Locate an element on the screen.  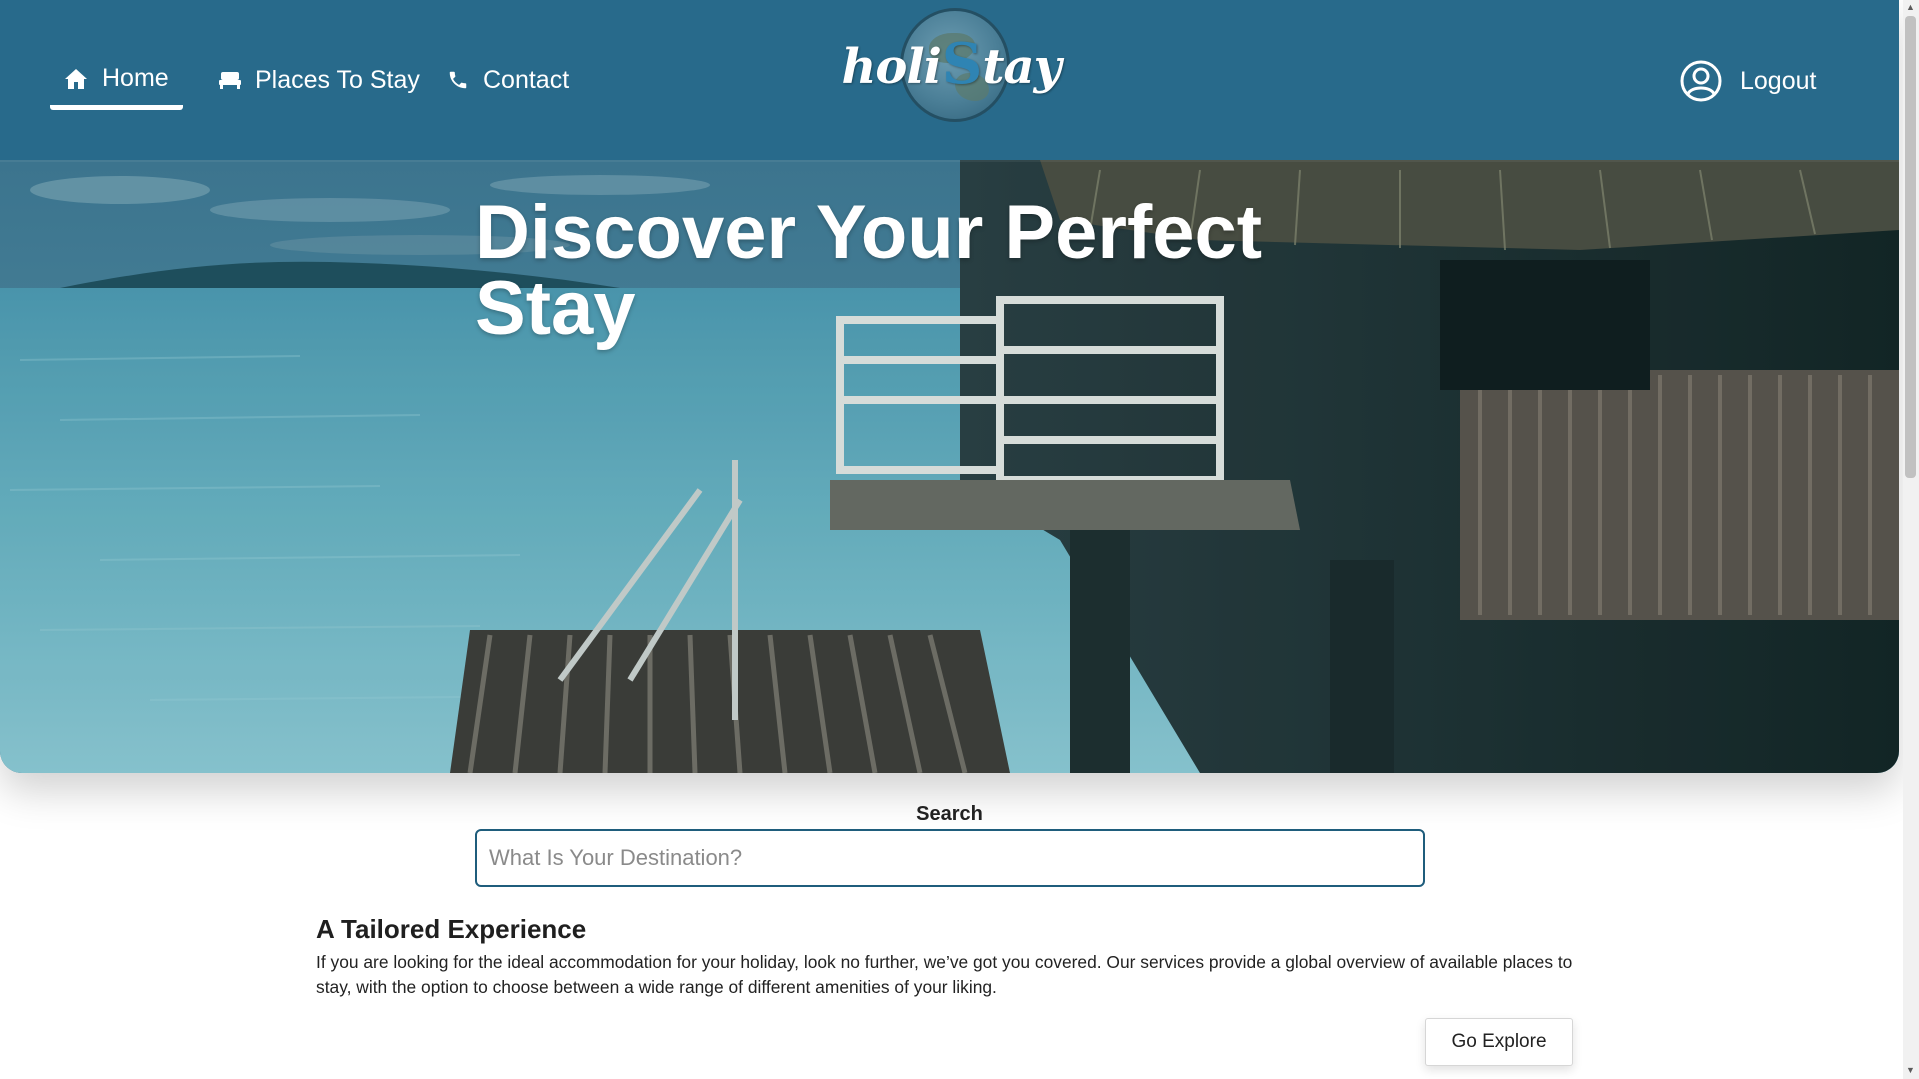
logo-text-left: holi is located at coordinates (891, 67).